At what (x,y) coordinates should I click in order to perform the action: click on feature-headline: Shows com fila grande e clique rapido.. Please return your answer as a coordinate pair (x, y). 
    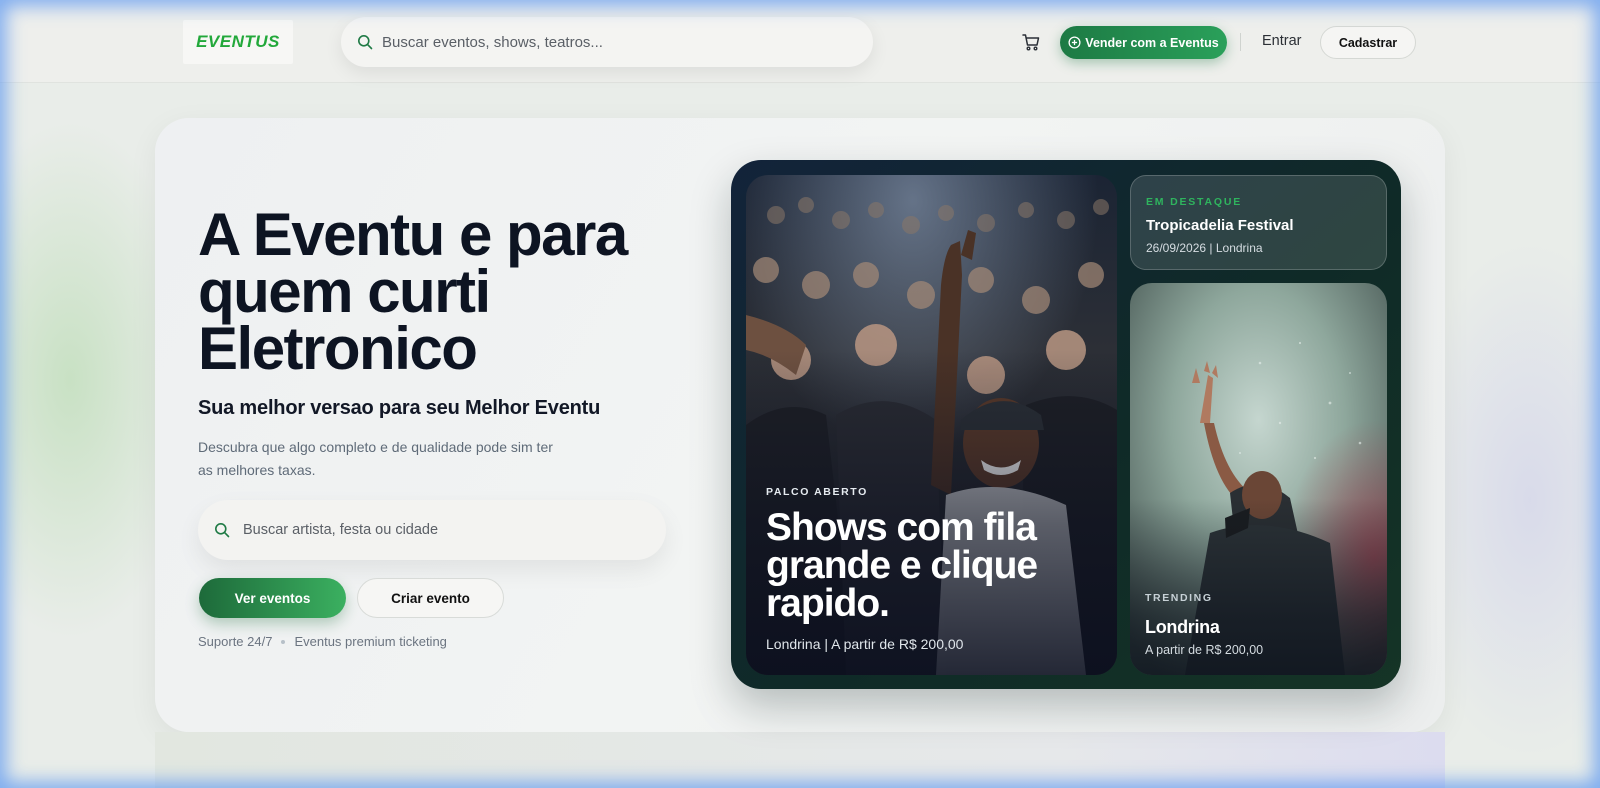
    Looking at the image, I should click on (902, 565).